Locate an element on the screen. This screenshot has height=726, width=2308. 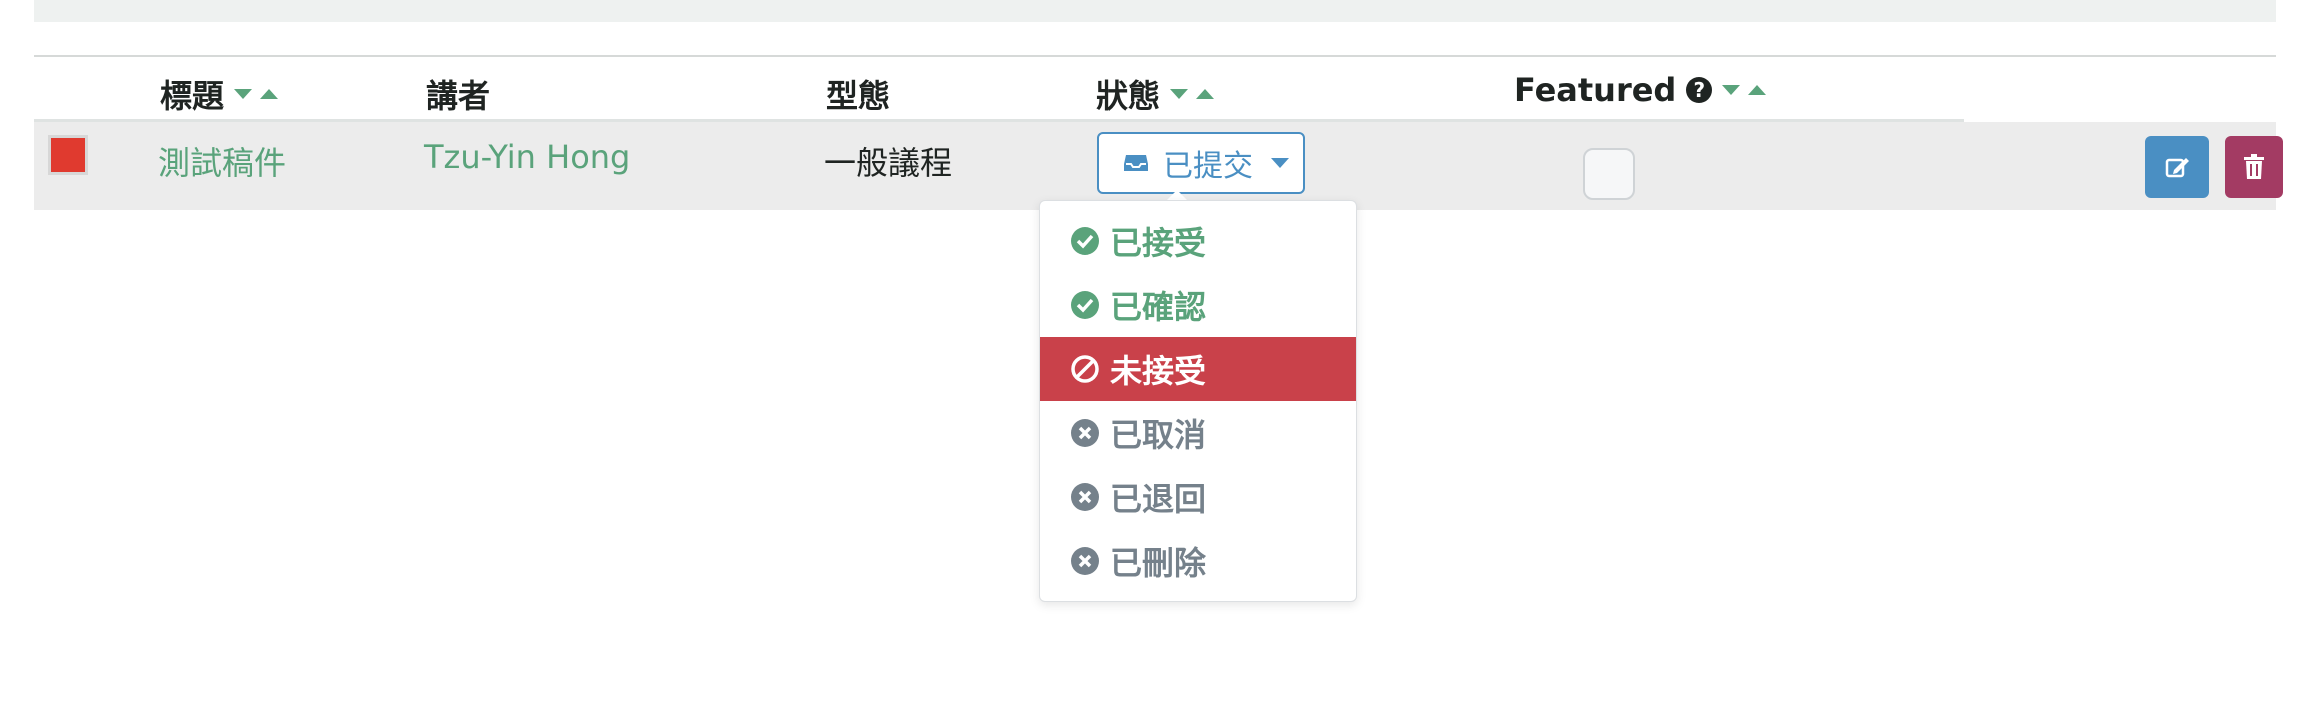
color-indicator is located at coordinates (68, 155).